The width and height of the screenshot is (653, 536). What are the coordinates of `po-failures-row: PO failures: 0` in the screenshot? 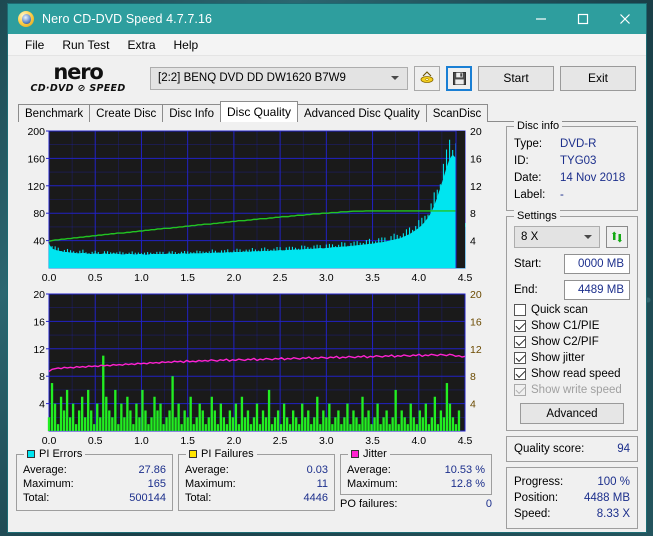 It's located at (416, 504).